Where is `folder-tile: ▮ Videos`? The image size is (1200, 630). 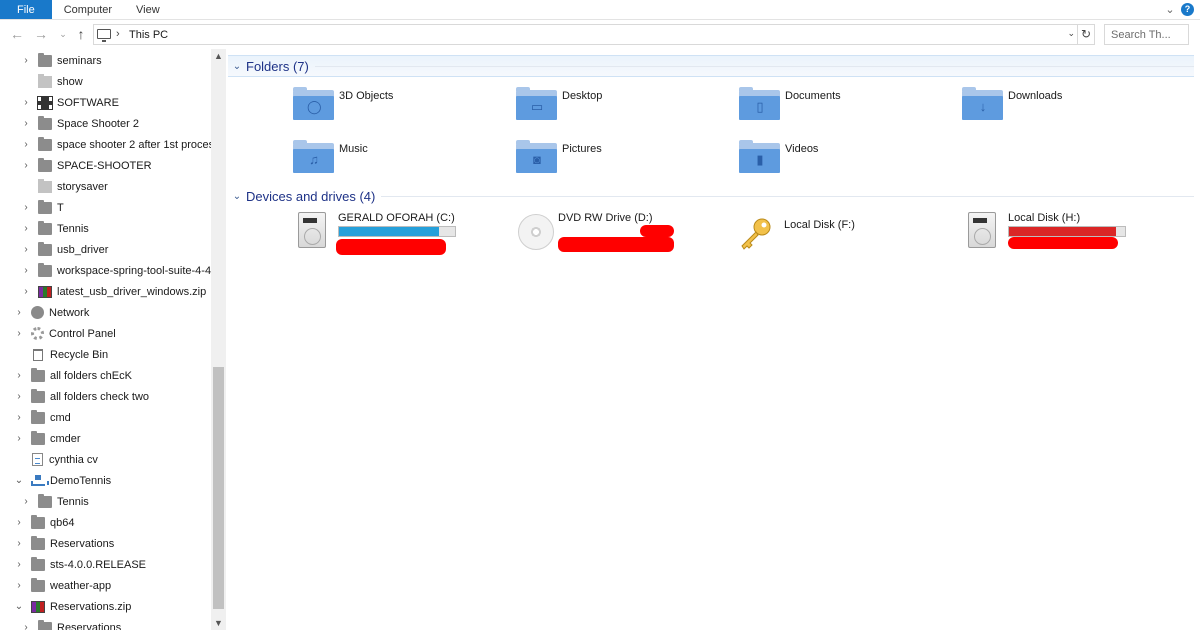 folder-tile: ▮ Videos is located at coordinates (839, 163).